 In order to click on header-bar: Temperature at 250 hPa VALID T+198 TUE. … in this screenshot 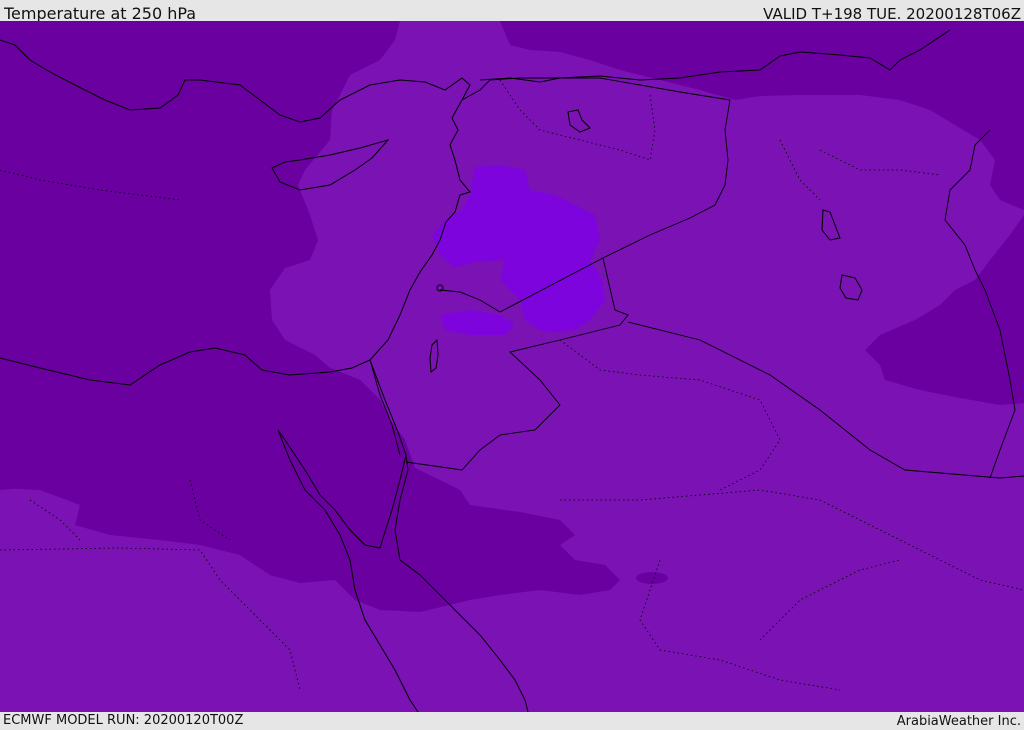, I will do `click(512, 11)`.